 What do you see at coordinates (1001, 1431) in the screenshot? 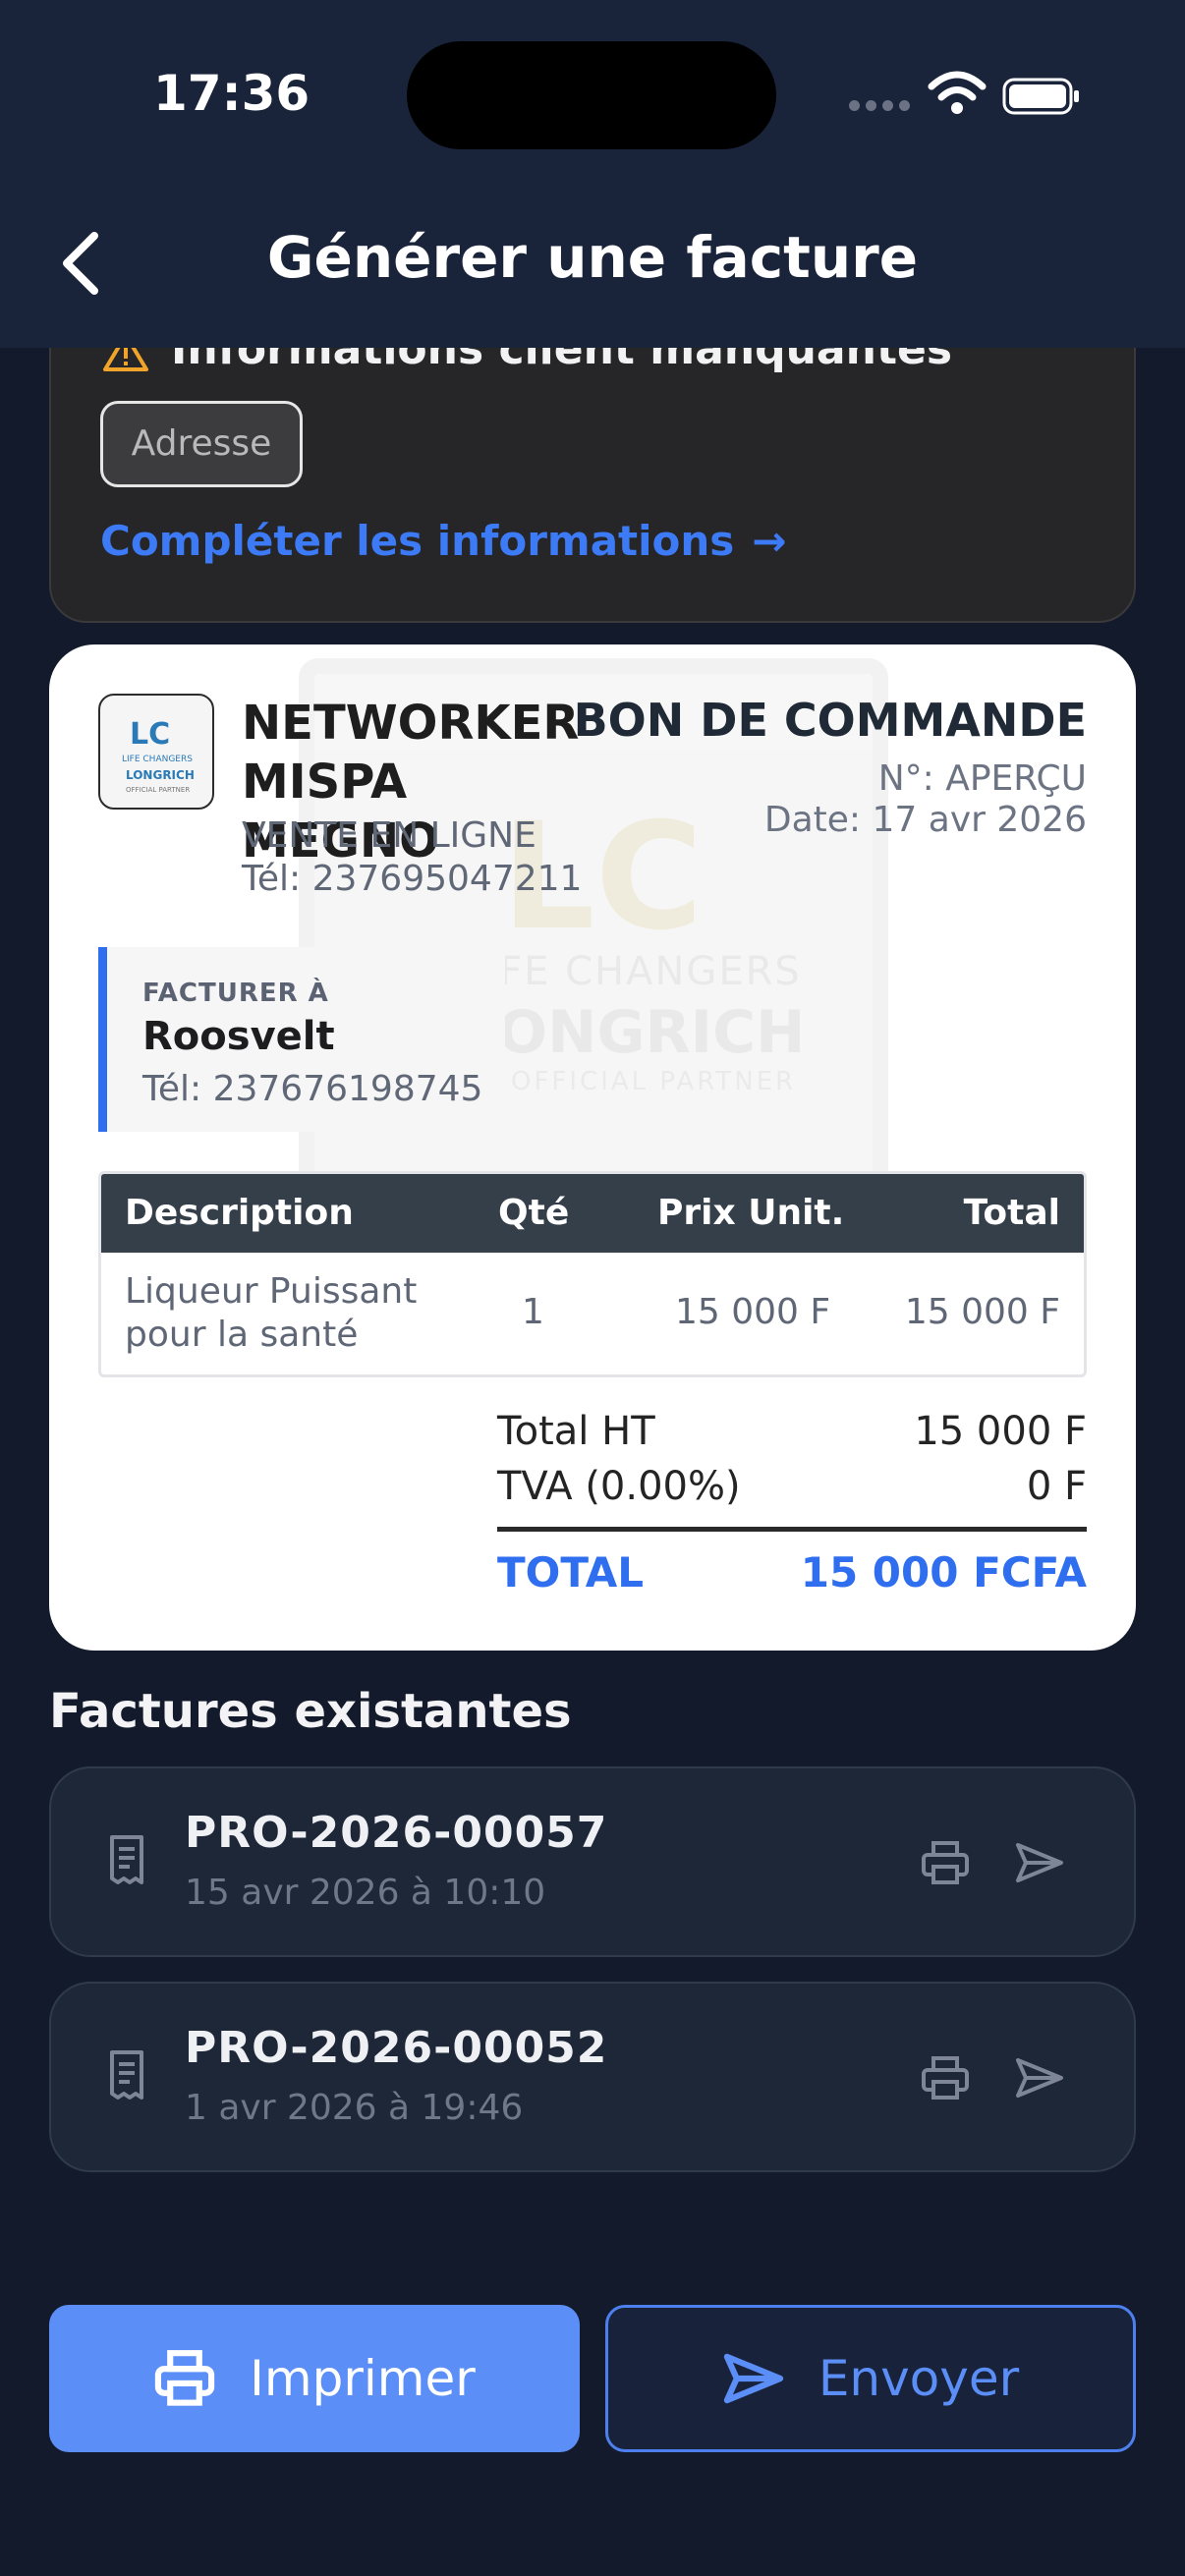
I see `subtotal-value: 15 000 F` at bounding box center [1001, 1431].